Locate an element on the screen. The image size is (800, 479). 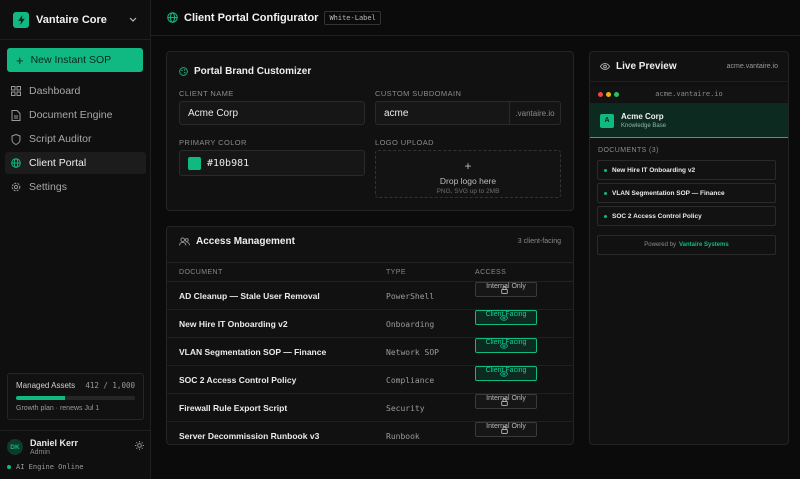
page-title: Client Portal Configurator is located at coordinates (251, 17).